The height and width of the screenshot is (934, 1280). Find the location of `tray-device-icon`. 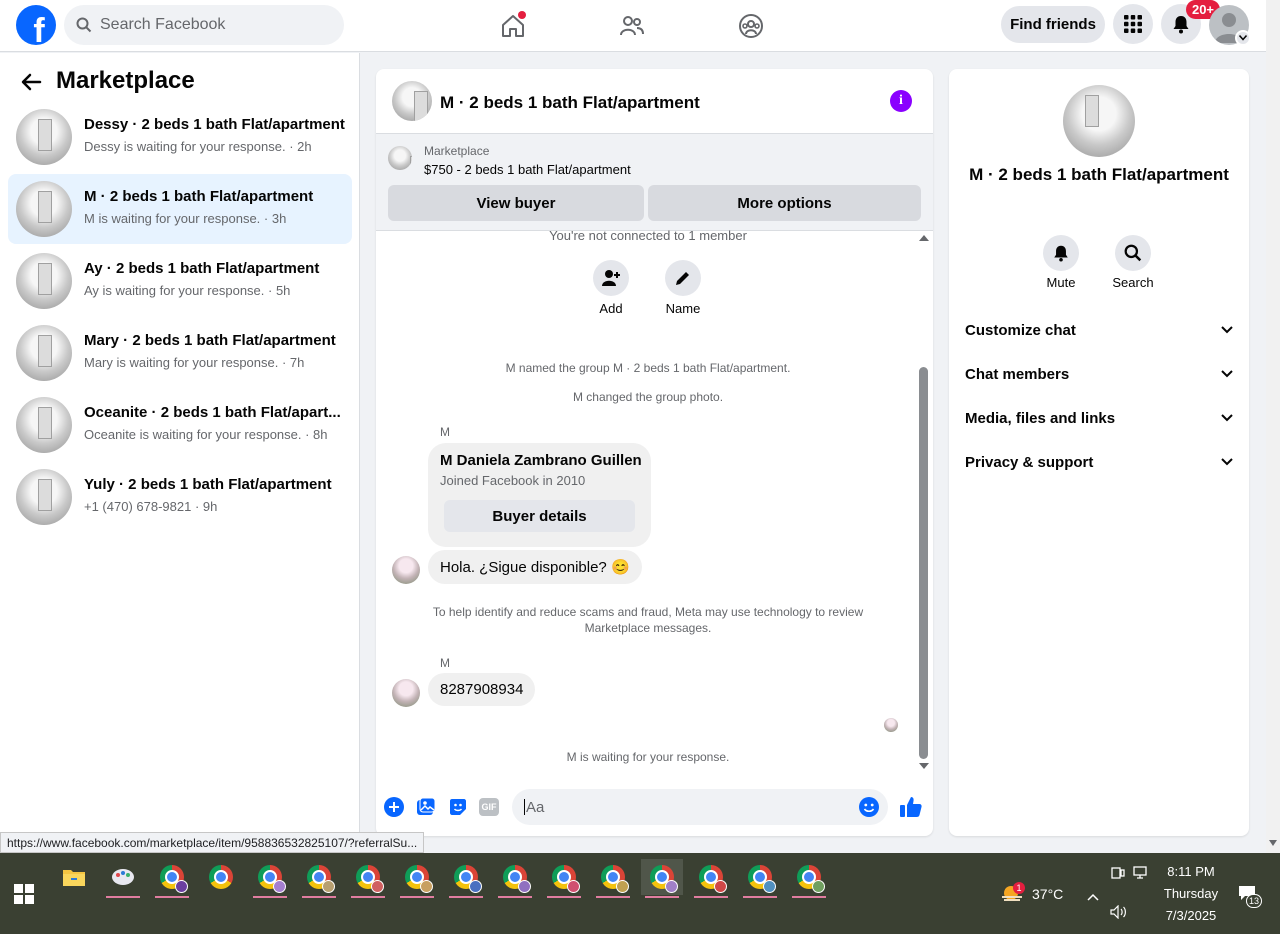

tray-device-icon is located at coordinates (1118, 875).